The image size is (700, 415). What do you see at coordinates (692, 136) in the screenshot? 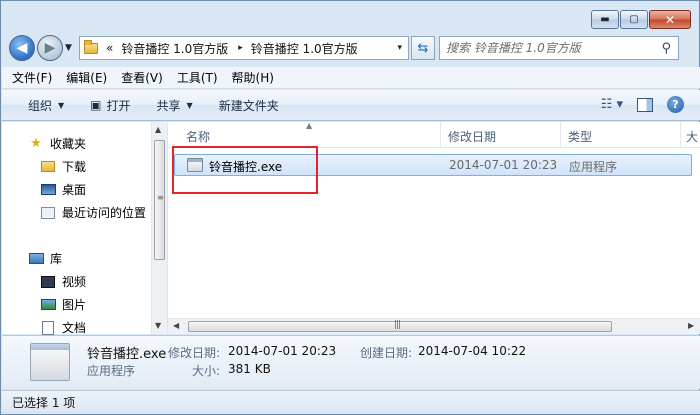
I see `column-size: 大` at bounding box center [692, 136].